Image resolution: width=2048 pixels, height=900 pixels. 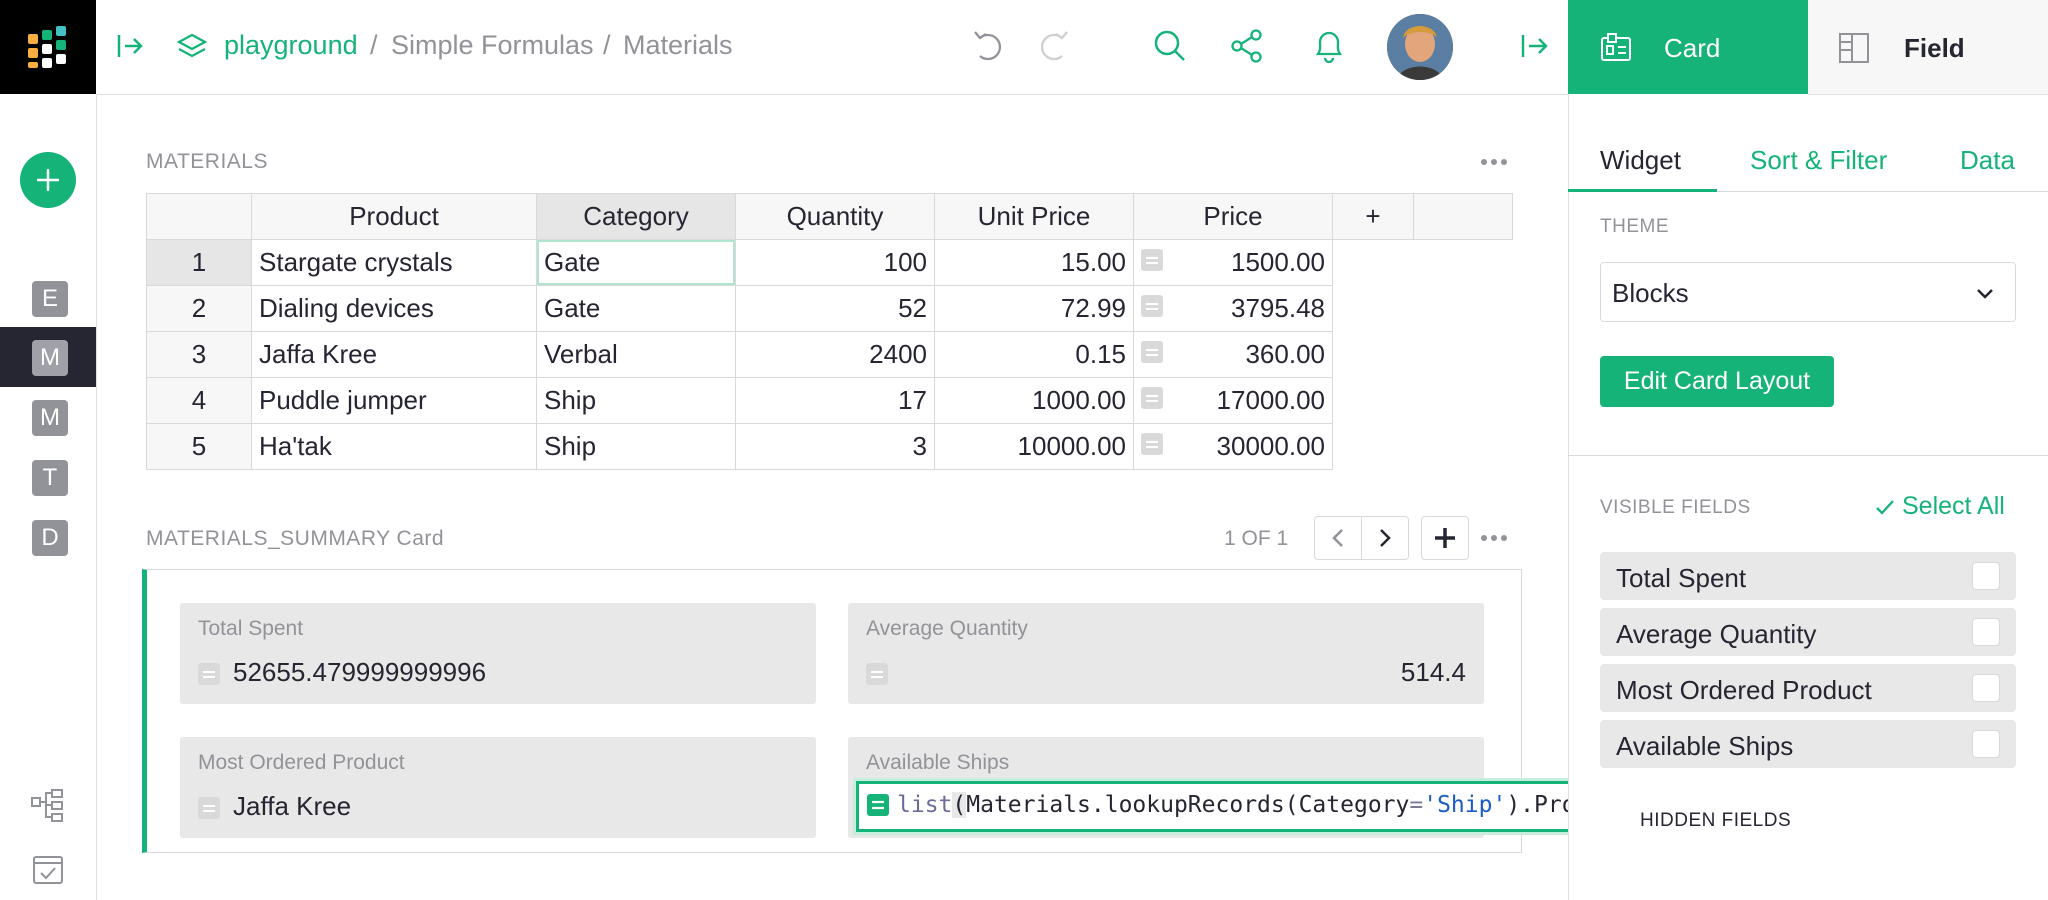 I want to click on subtab-data: Data, so click(x=1987, y=160).